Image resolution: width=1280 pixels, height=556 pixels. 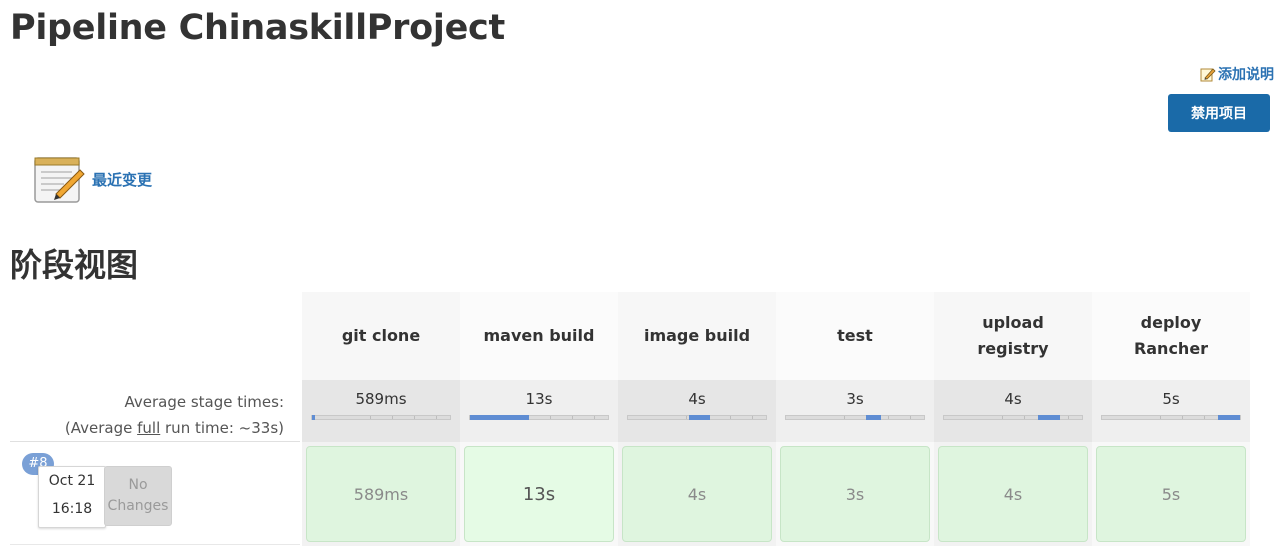 I want to click on stage-name-line1: test, so click(x=855, y=335).